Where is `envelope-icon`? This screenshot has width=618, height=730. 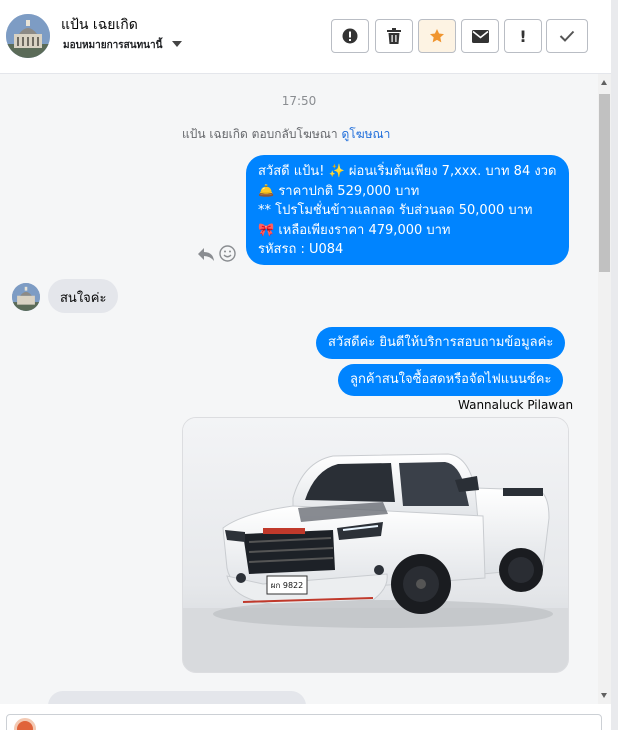 envelope-icon is located at coordinates (480, 36).